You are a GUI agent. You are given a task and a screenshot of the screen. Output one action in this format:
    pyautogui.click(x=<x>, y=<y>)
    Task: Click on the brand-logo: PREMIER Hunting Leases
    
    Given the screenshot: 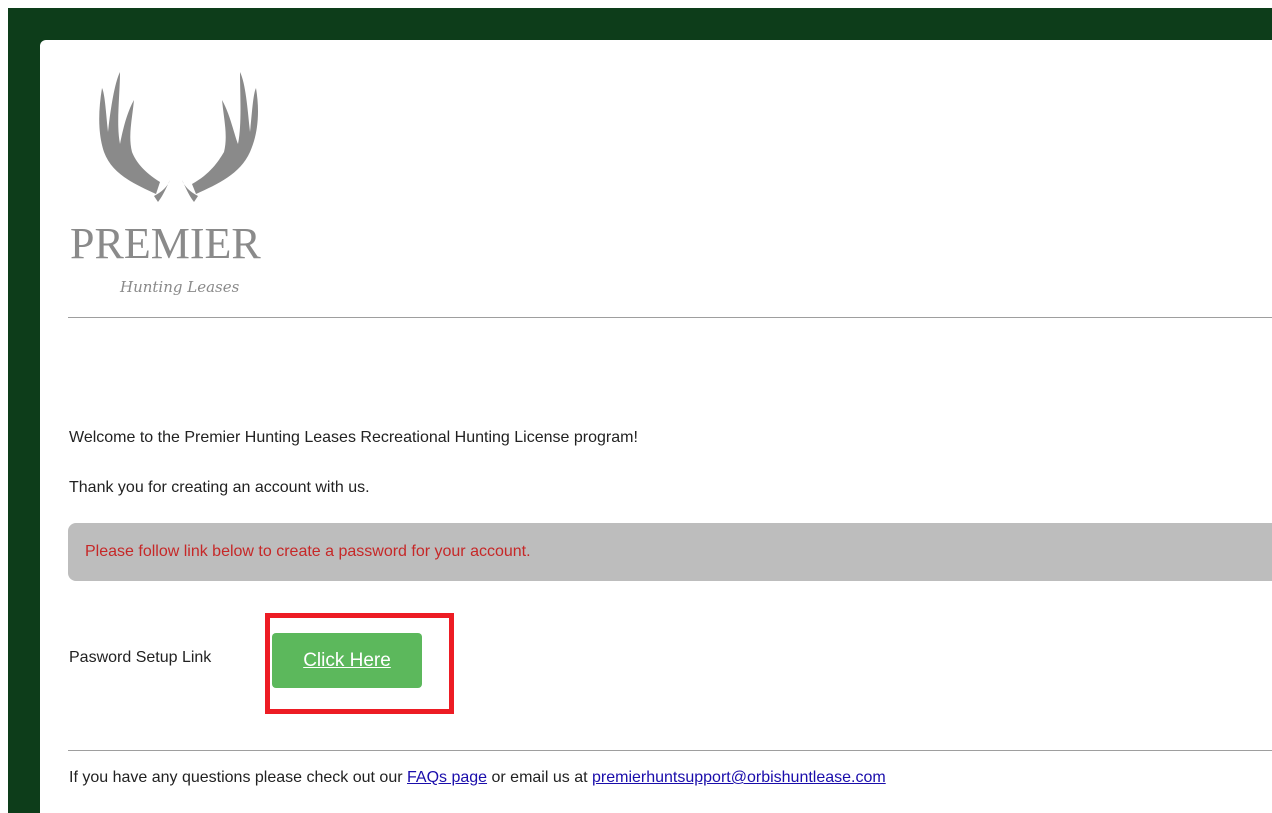 What is the action you would take?
    pyautogui.click(x=184, y=184)
    